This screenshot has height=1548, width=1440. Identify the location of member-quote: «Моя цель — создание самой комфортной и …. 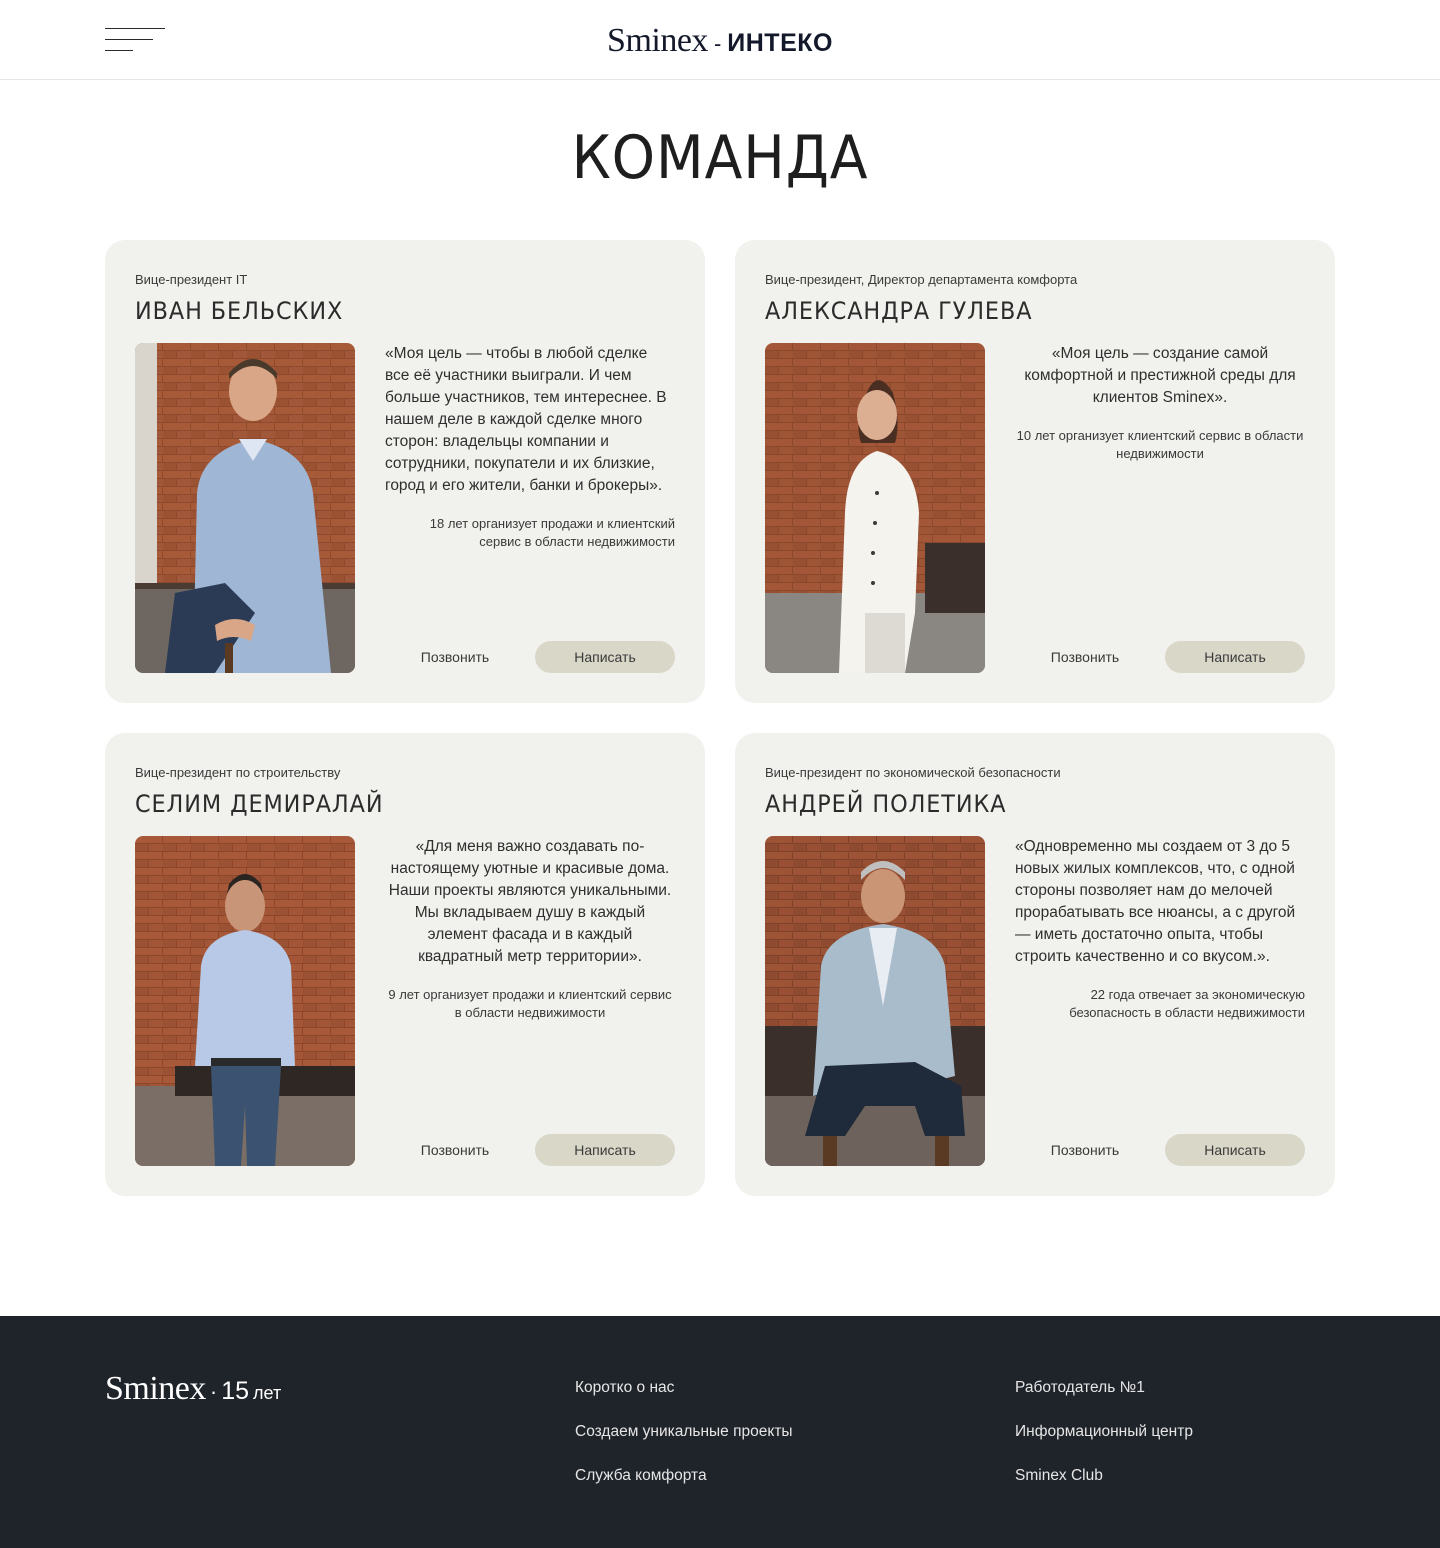
(1160, 375).